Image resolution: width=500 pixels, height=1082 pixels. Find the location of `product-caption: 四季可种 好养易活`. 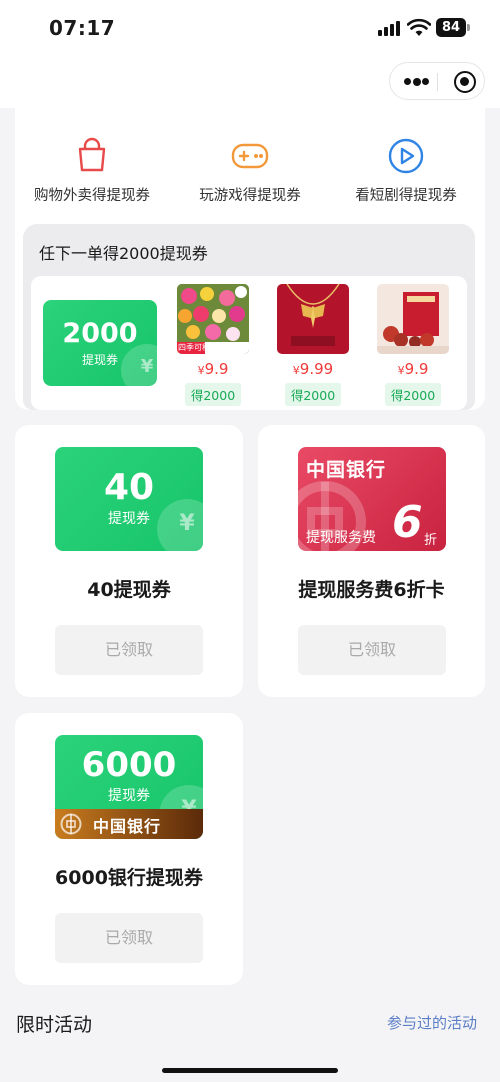

product-caption: 四季可种 好养易活 is located at coordinates (211, 347).